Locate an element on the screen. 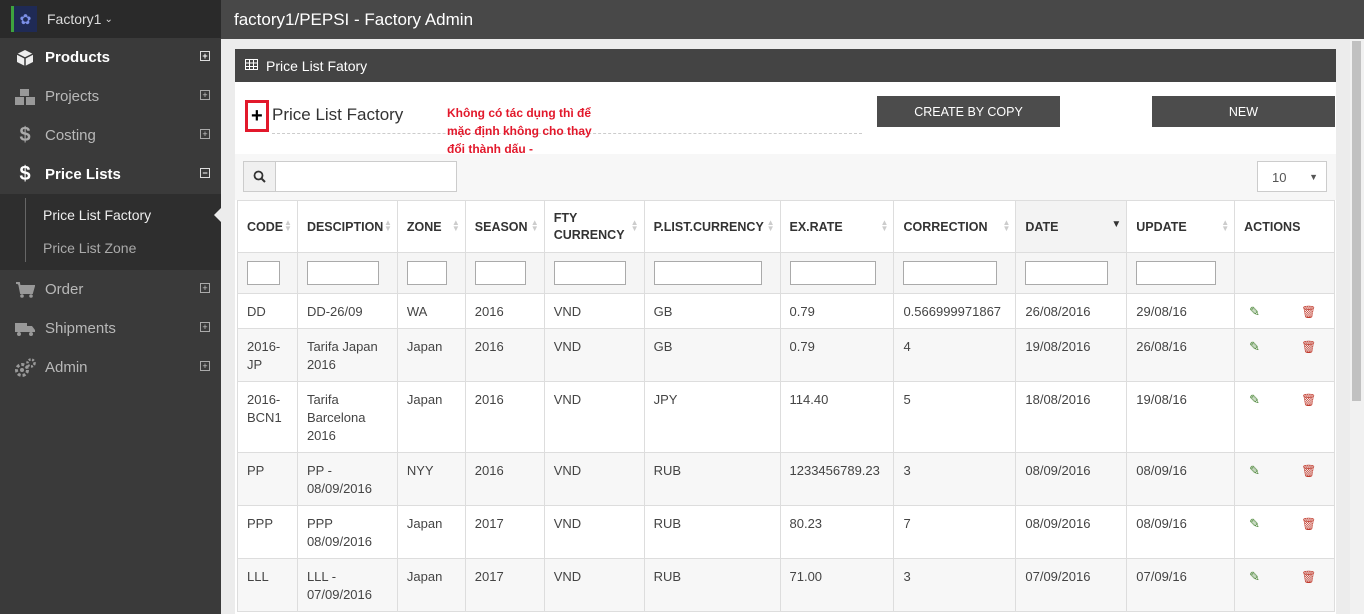  column-header-date: DATE ▼ is located at coordinates (1071, 226).